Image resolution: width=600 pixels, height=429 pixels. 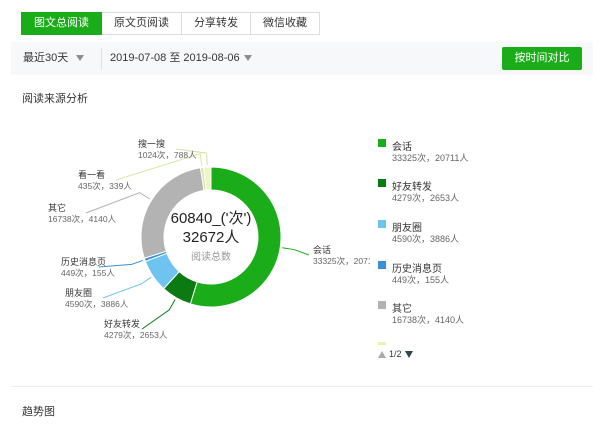 What do you see at coordinates (175, 58) in the screenshot?
I see `date-range-label: 2019-07-08 至 2019-08-06` at bounding box center [175, 58].